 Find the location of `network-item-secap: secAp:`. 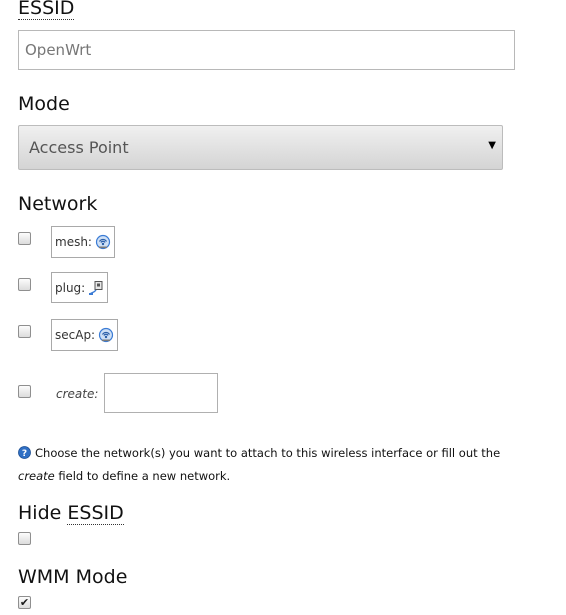

network-item-secap: secAp: is located at coordinates (85, 335).